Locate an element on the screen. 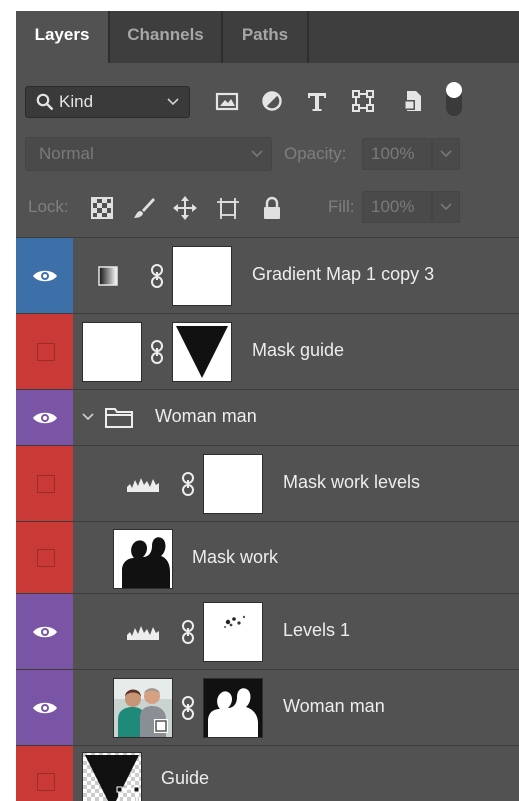  blend-mode-dropdown: Normal is located at coordinates (148, 154).